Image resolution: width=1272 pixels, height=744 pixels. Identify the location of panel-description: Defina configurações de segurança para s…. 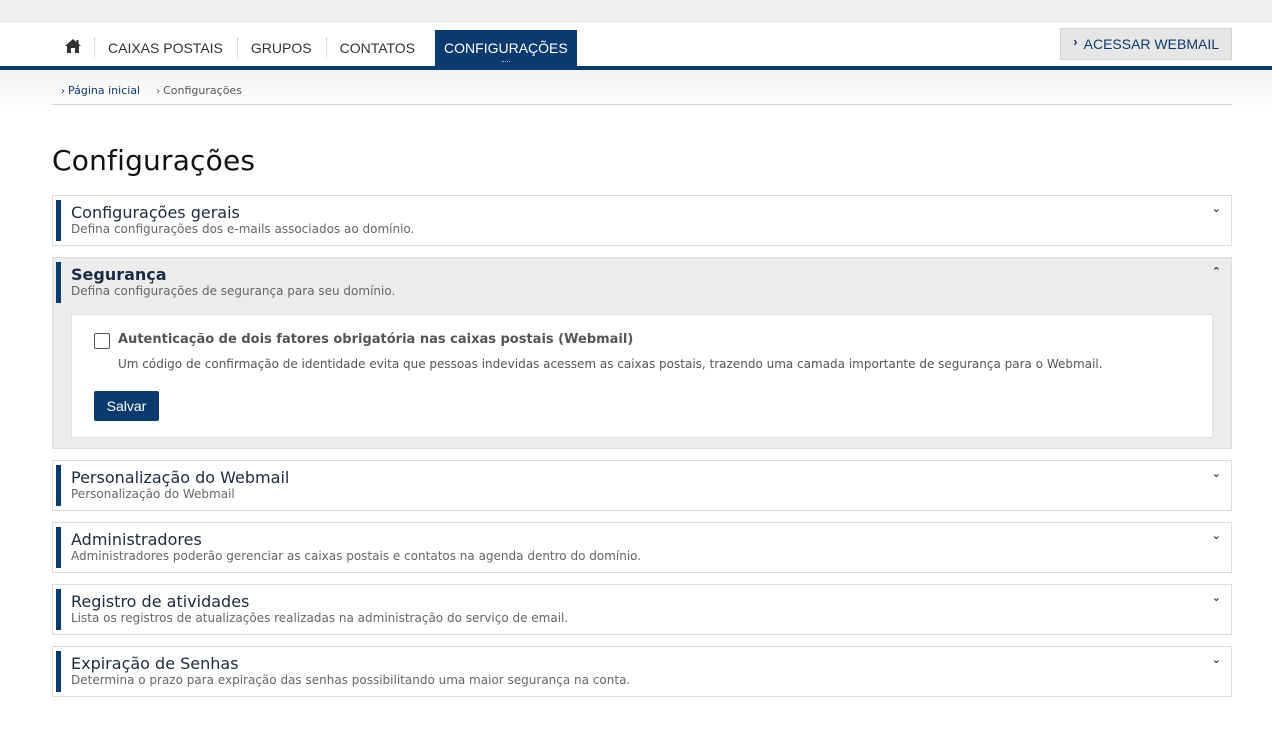
(233, 291).